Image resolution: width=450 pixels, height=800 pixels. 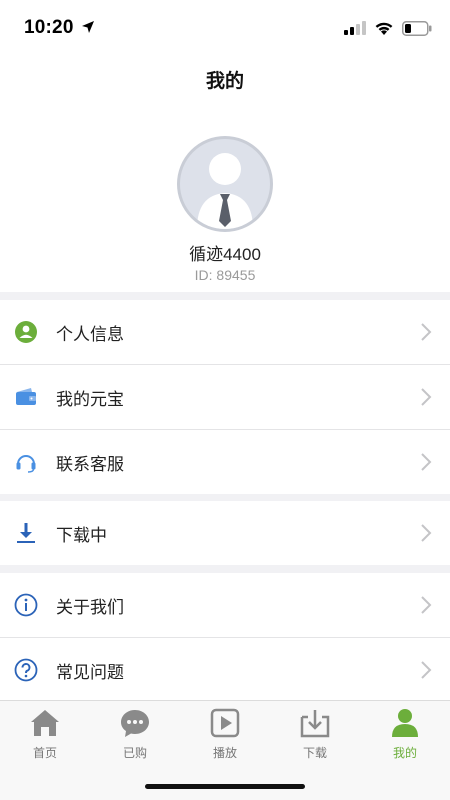 What do you see at coordinates (90, 464) in the screenshot?
I see `menu-item-label: 联系客服` at bounding box center [90, 464].